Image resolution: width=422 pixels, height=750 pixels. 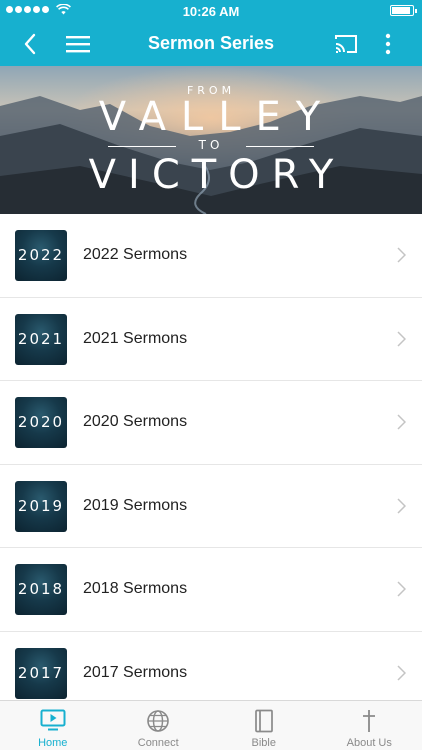 I want to click on list-item: 2018 2018 Sermons, so click(x=211, y=590).